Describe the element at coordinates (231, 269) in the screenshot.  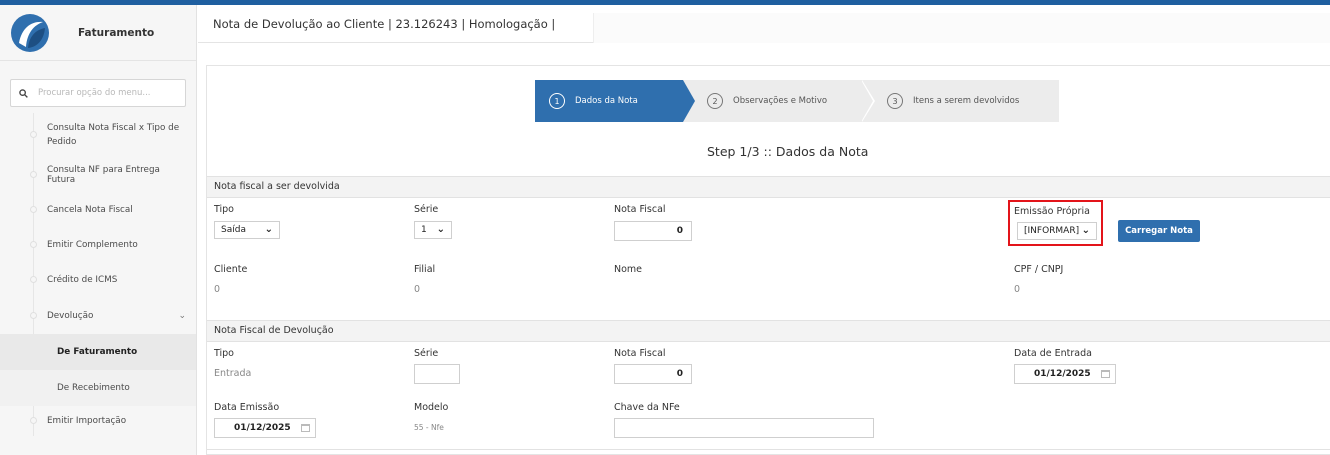
I see `cliente-label: Cliente` at that location.